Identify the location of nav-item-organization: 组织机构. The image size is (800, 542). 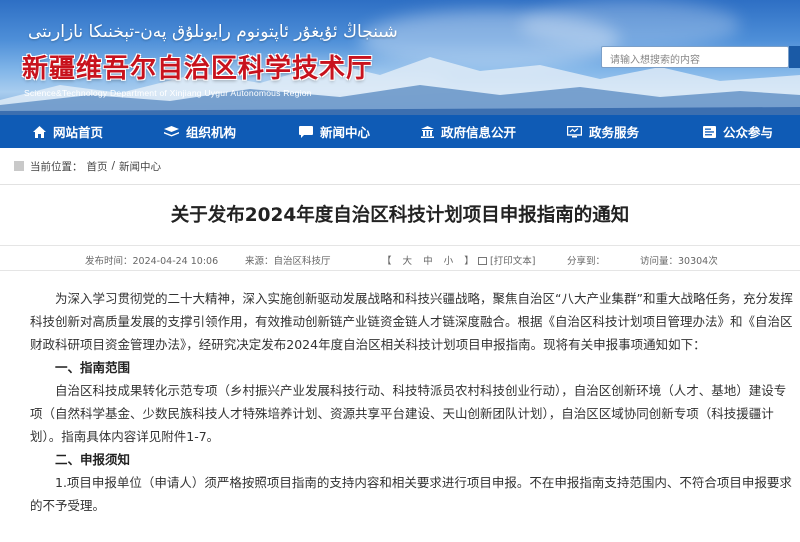
(200, 131).